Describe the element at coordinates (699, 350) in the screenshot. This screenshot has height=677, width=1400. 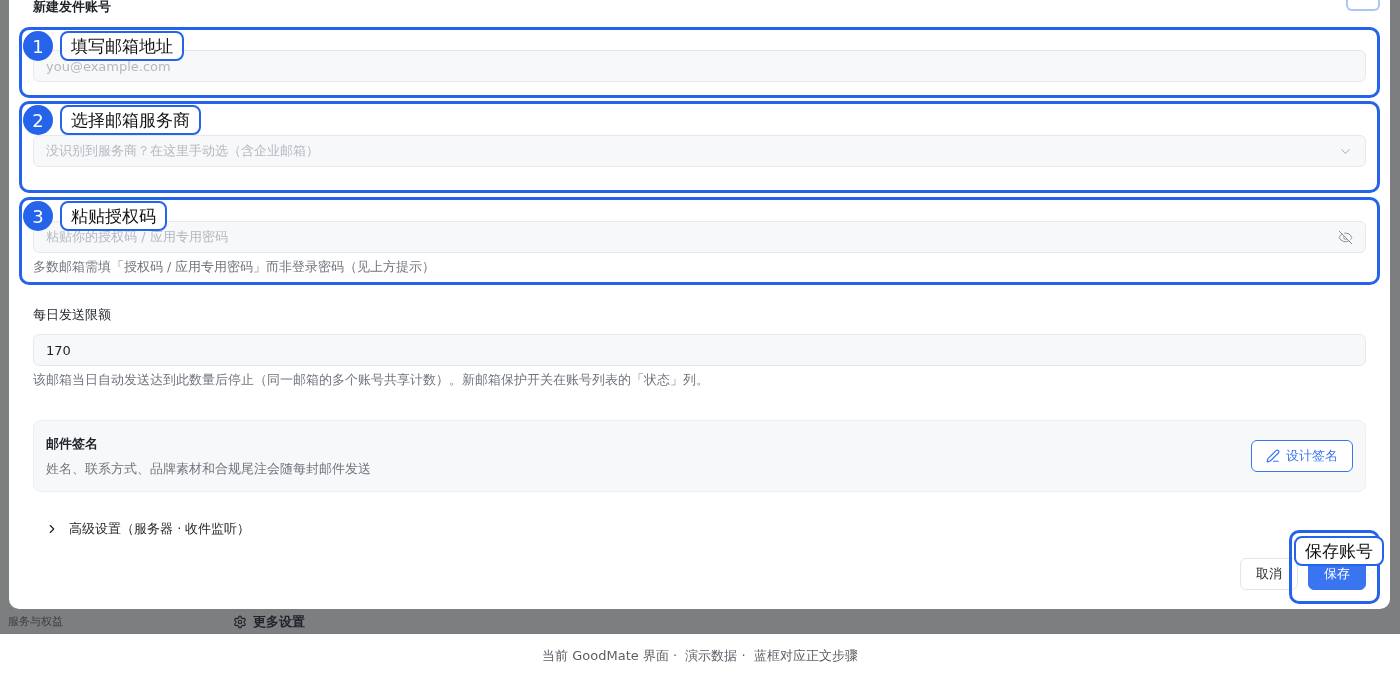
I see `input-field: 170` at that location.